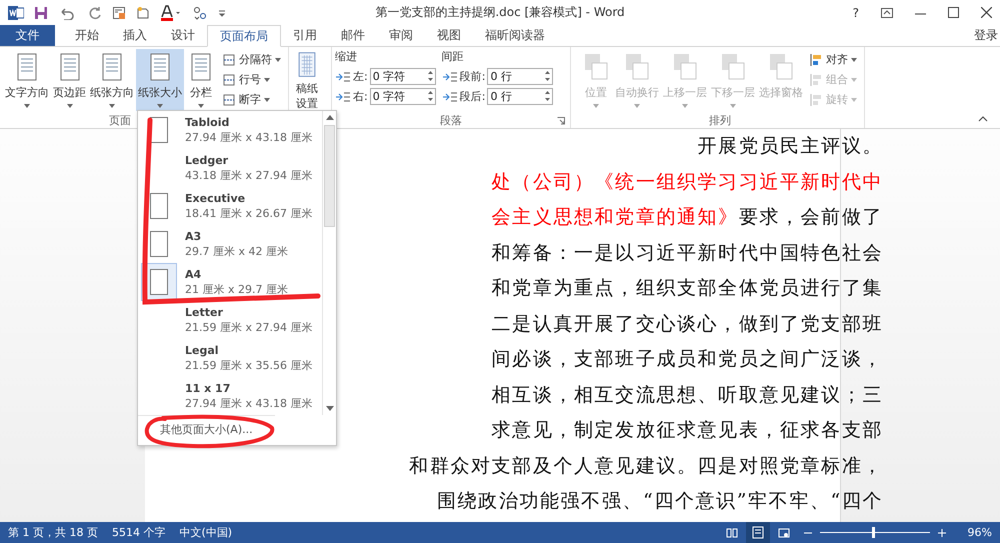 This screenshot has width=1000, height=543. Describe the element at coordinates (346, 57) in the screenshot. I see `section-heading: 缩进` at that location.